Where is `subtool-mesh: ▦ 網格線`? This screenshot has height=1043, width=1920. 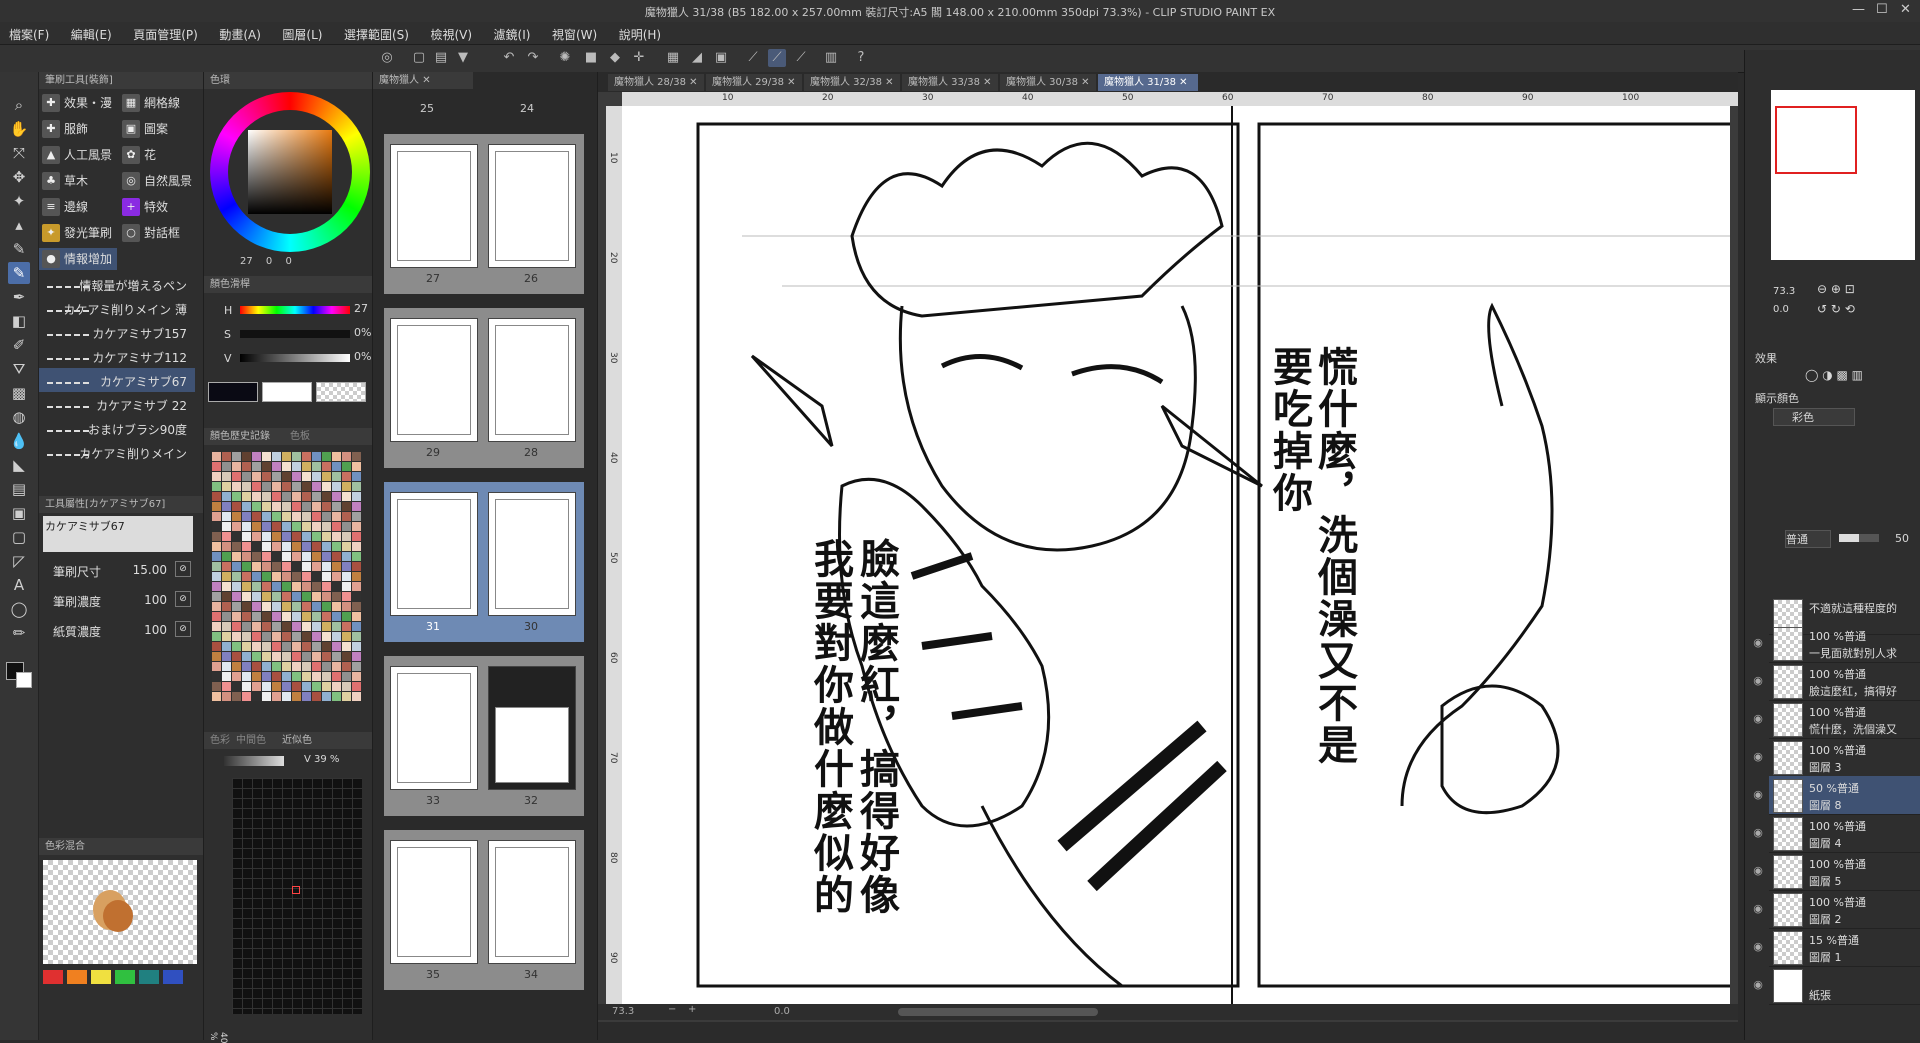 subtool-mesh: ▦ 網格線 is located at coordinates (158, 103).